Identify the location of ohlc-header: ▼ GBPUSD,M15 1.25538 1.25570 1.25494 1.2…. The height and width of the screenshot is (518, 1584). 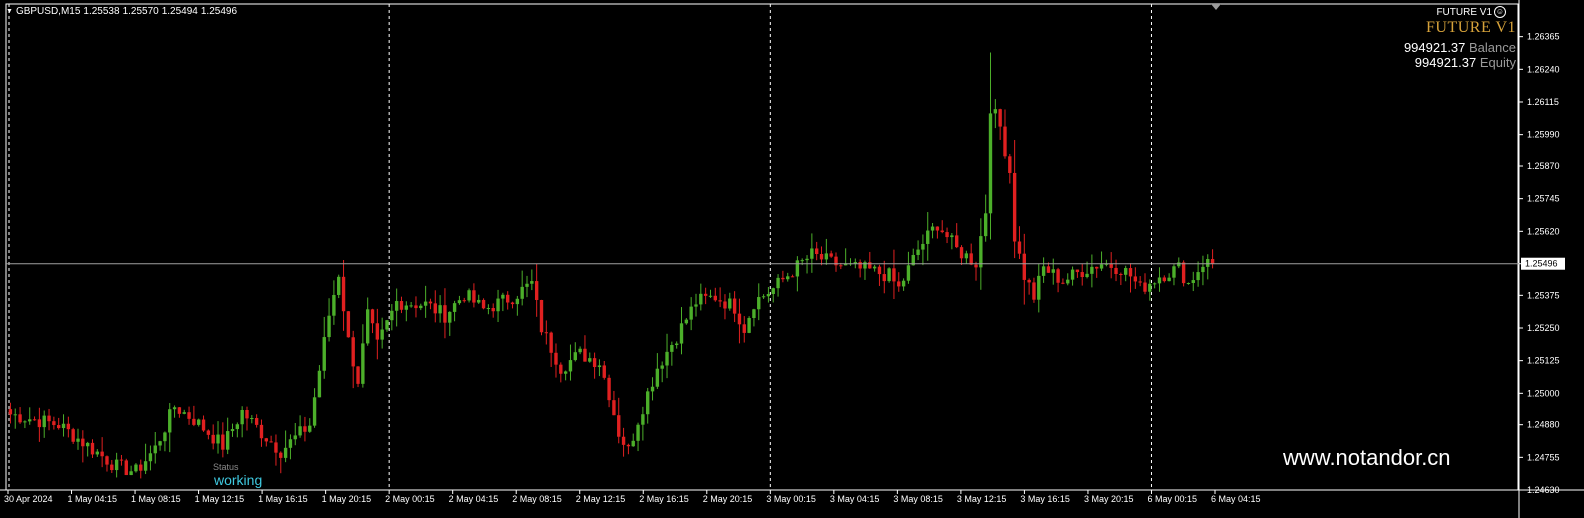
(121, 11).